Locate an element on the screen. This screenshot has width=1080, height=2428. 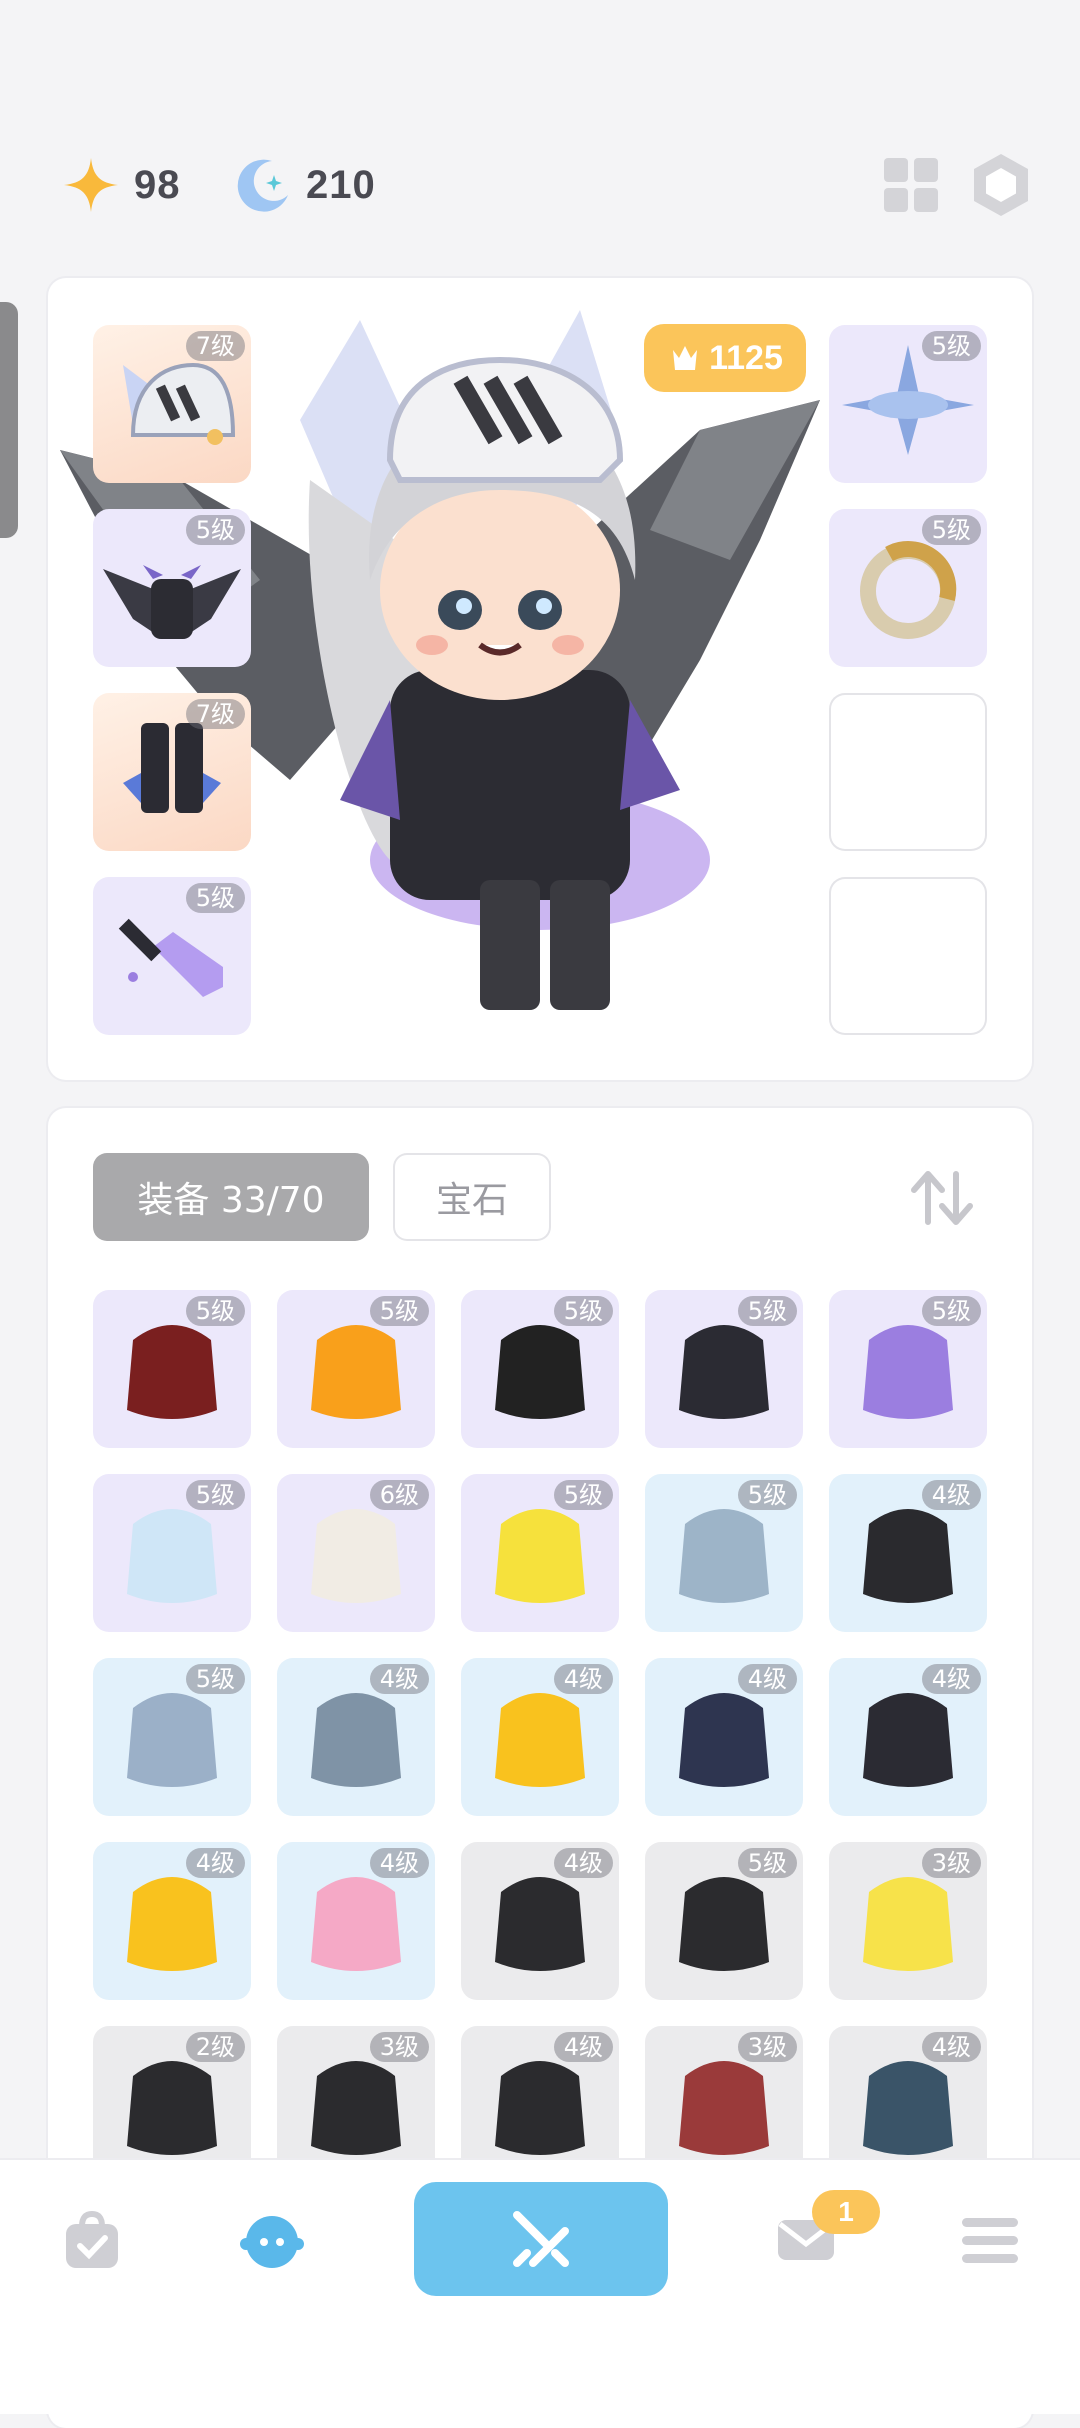
star-count: 98 is located at coordinates (157, 184).